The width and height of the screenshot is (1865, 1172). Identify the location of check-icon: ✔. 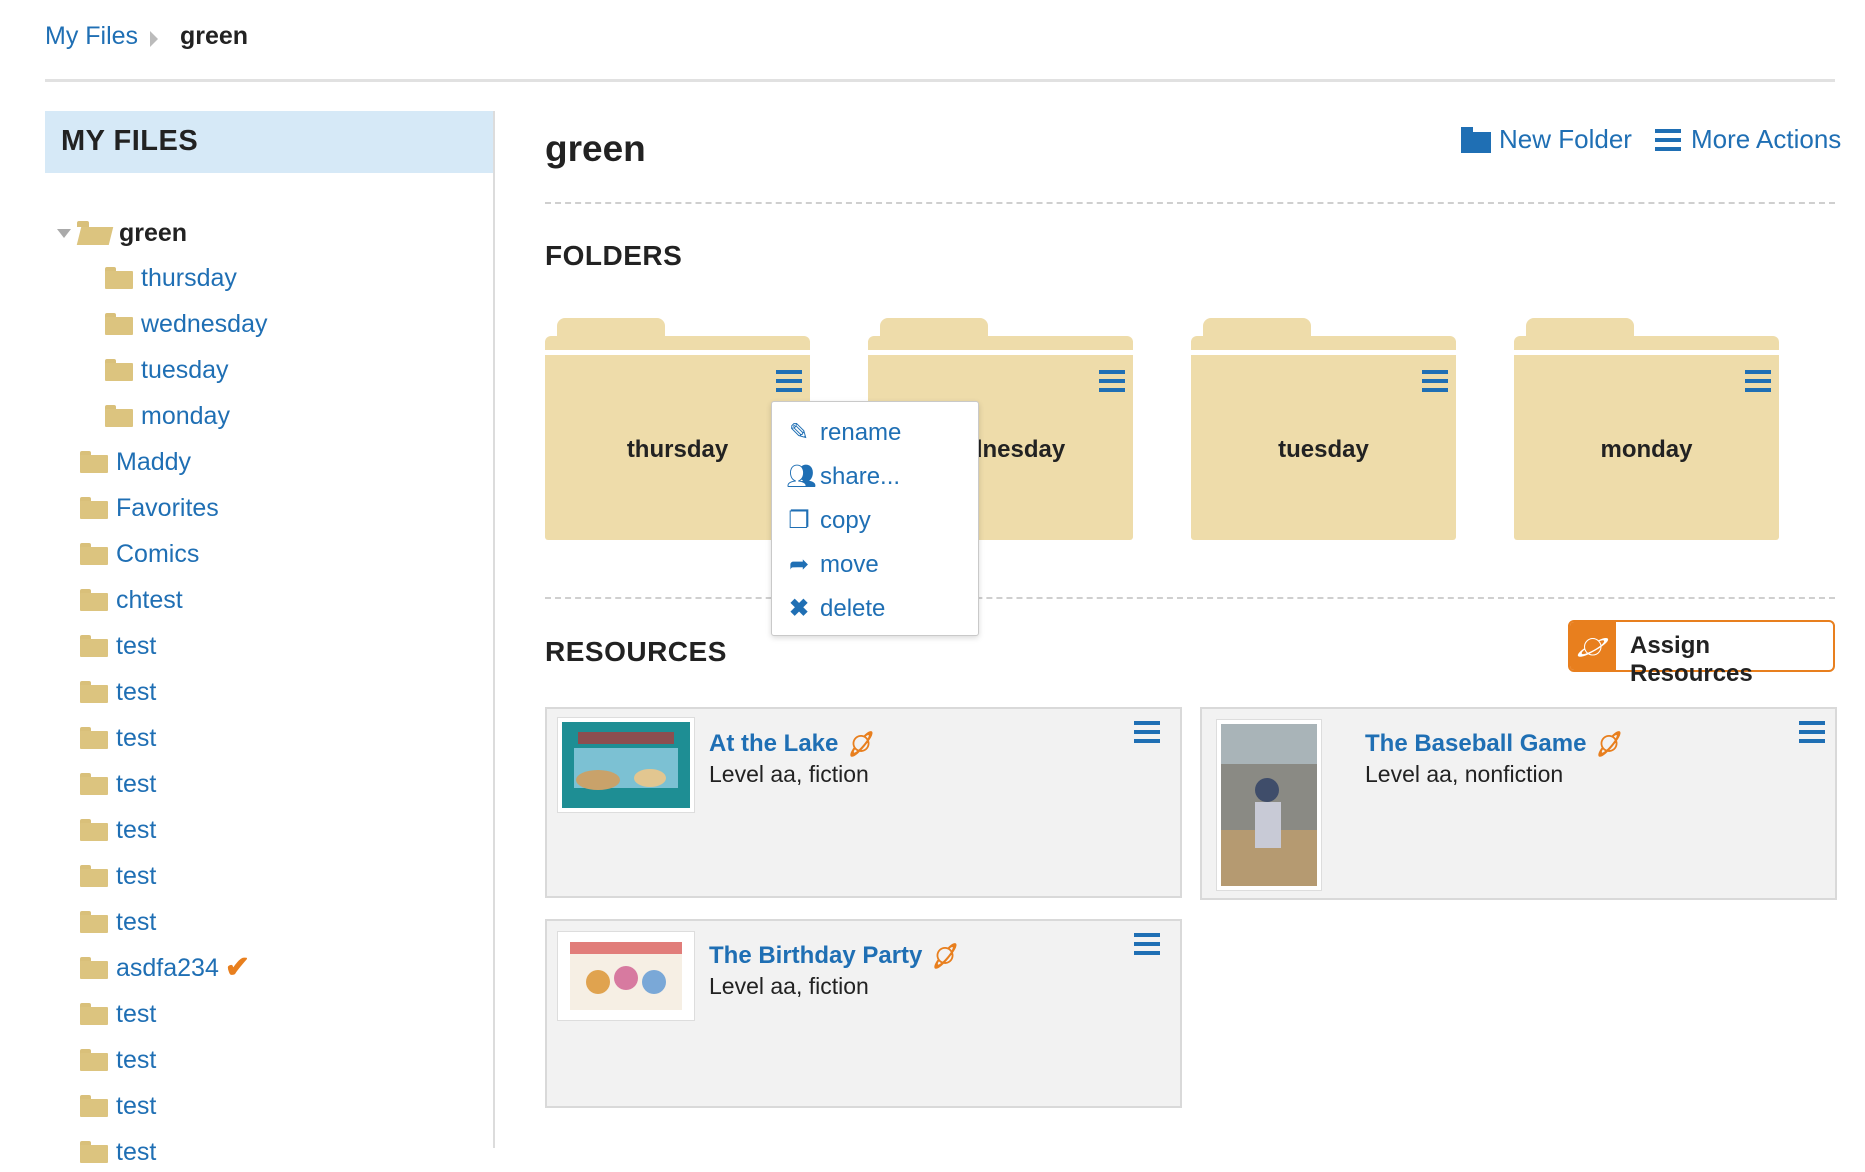
(237, 967).